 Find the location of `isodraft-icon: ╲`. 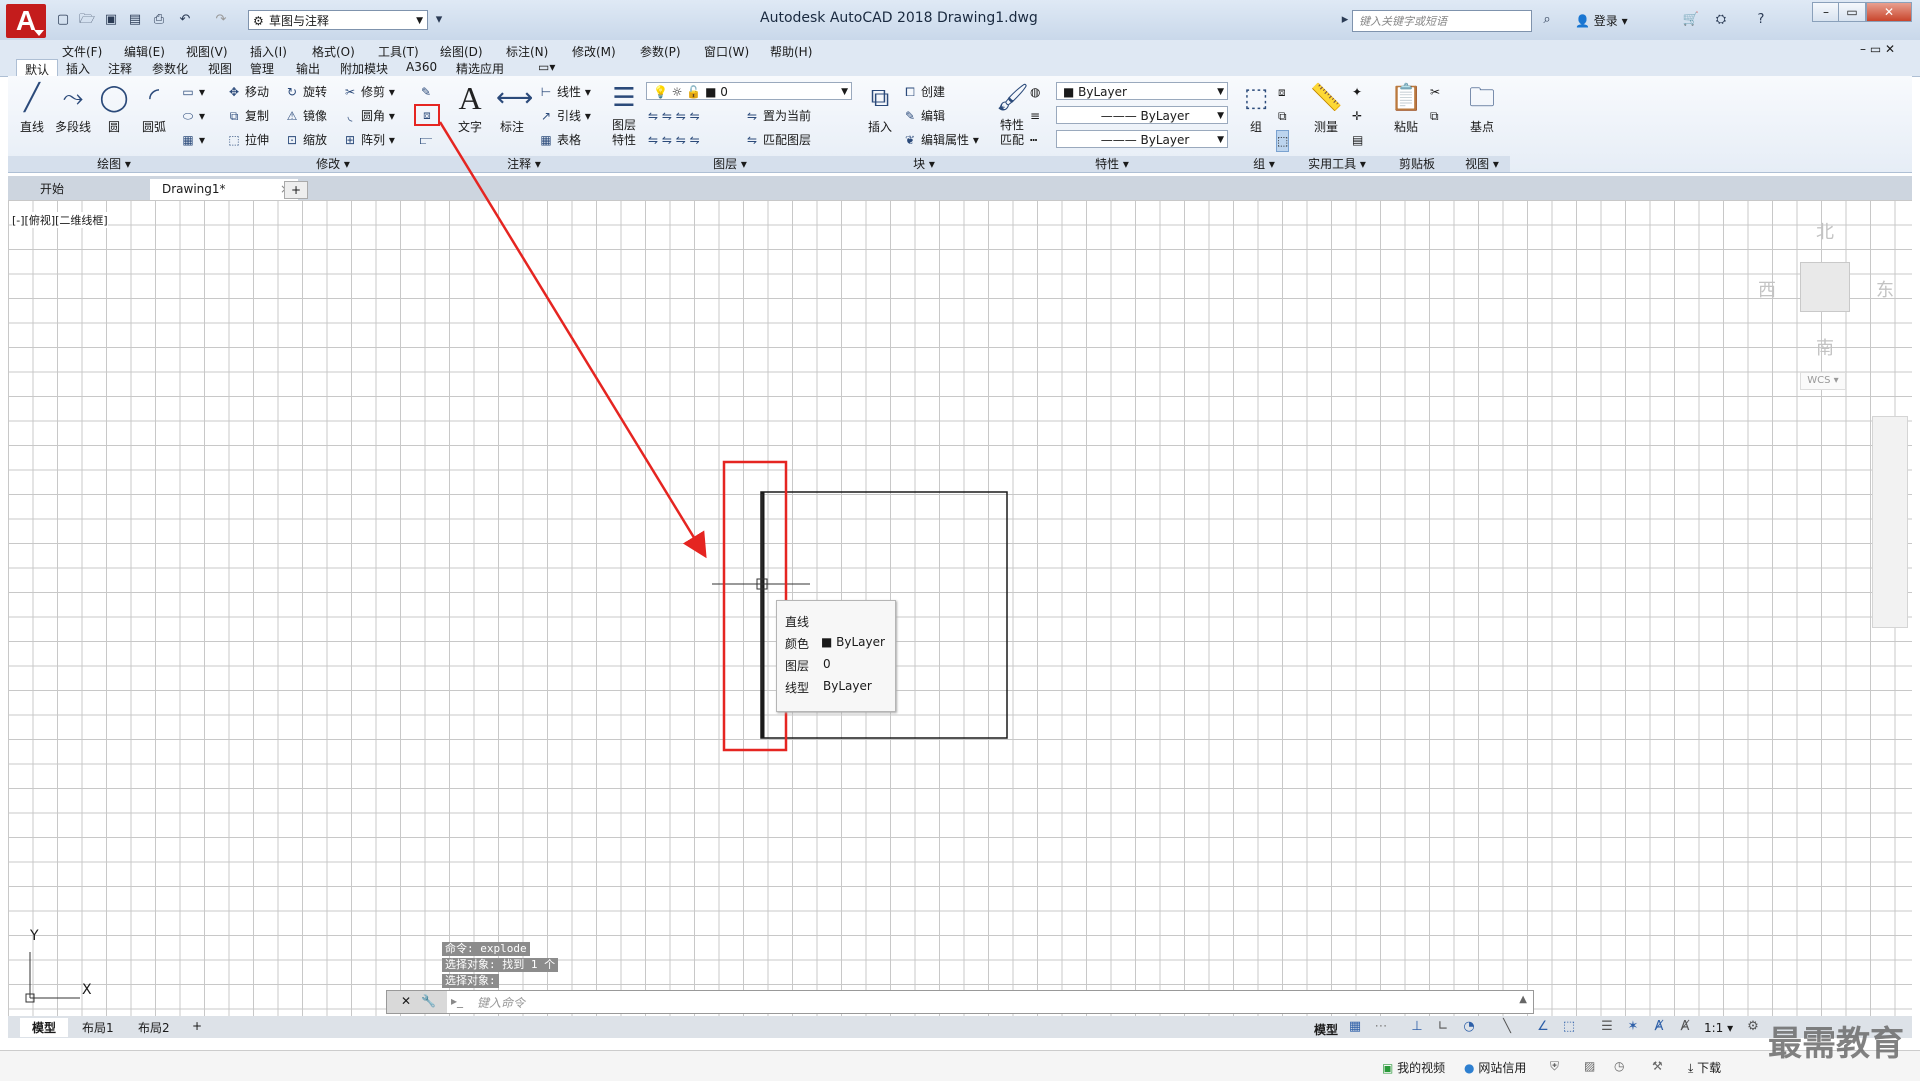

isodraft-icon: ╲ is located at coordinates (1507, 1027).